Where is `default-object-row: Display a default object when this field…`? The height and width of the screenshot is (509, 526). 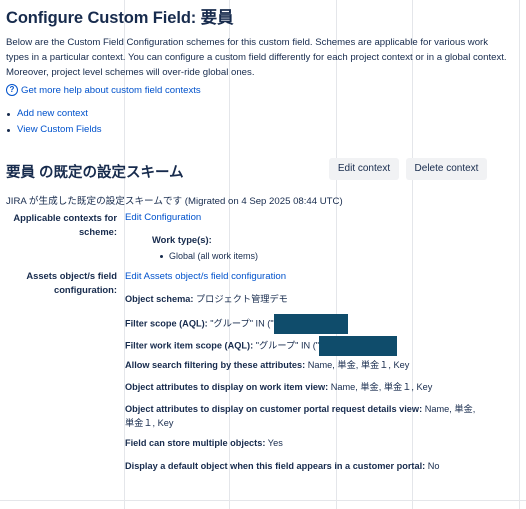 default-object-row: Display a default object when this field… is located at coordinates (282, 466).